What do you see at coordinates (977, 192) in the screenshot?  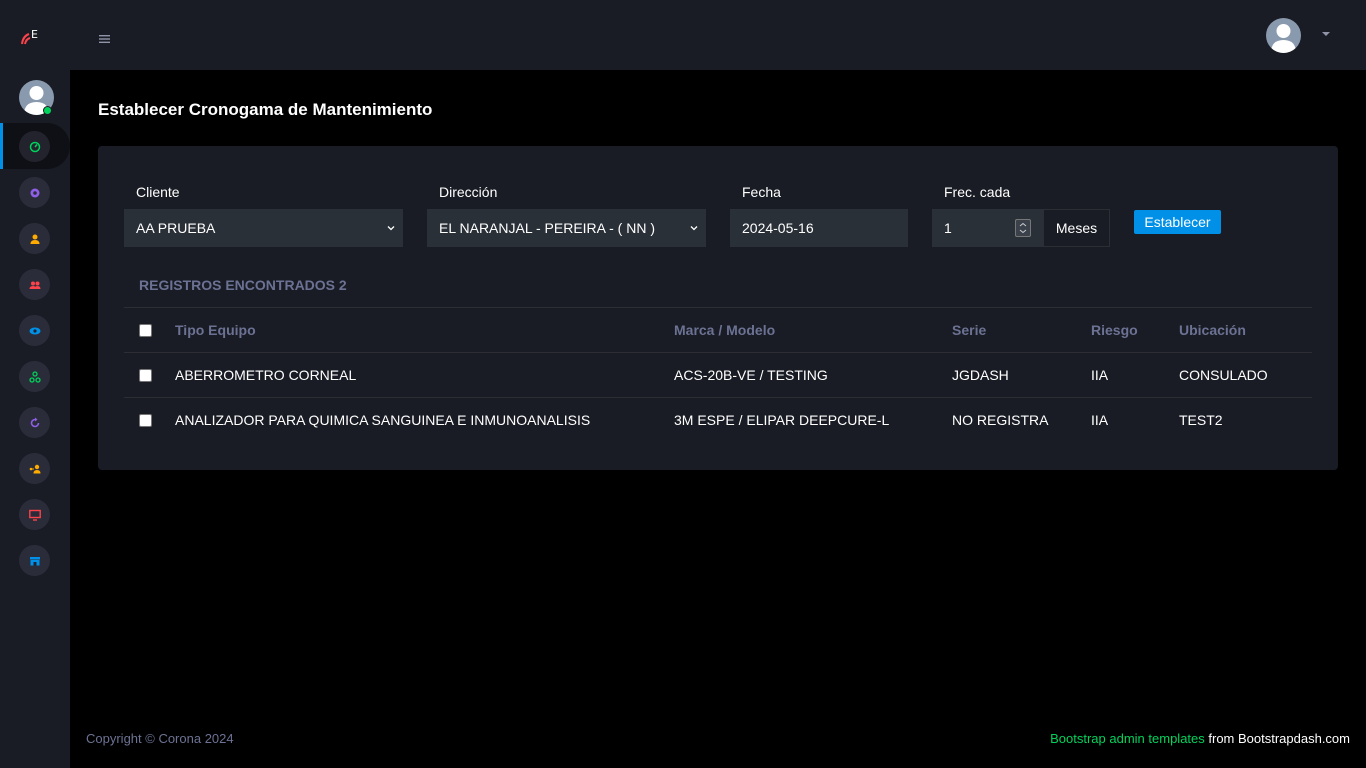 I see `frecuencia-label: Frec. cada` at bounding box center [977, 192].